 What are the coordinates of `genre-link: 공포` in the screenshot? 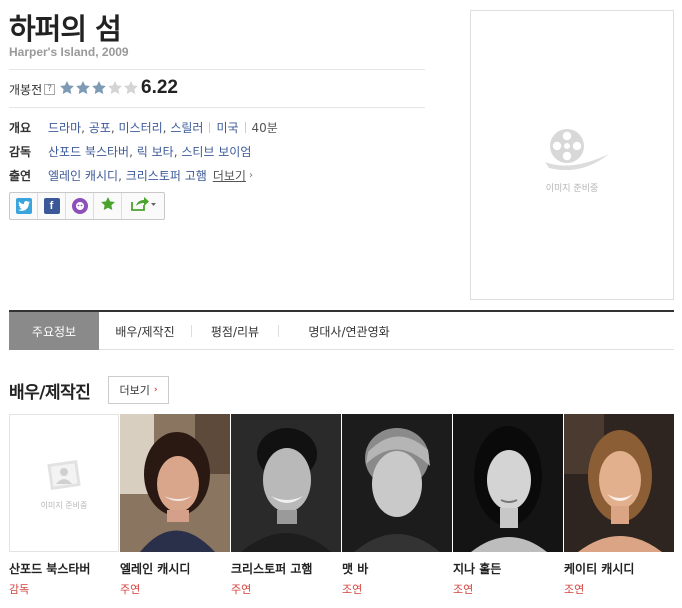 It's located at (100, 127).